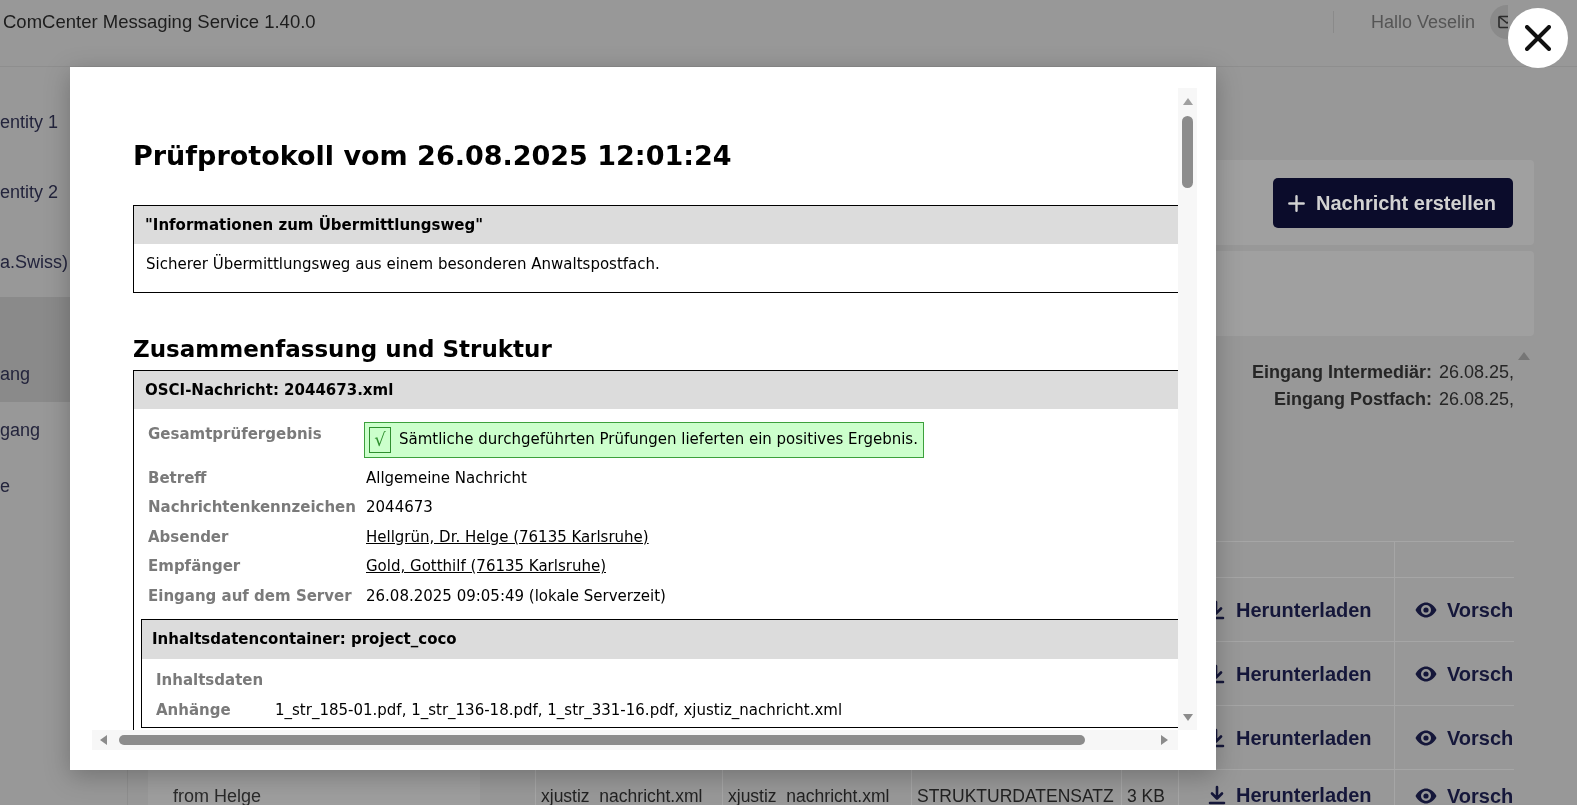 The height and width of the screenshot is (805, 1577). Describe the element at coordinates (1187, 409) in the screenshot. I see `vertical-scrollbar` at that location.